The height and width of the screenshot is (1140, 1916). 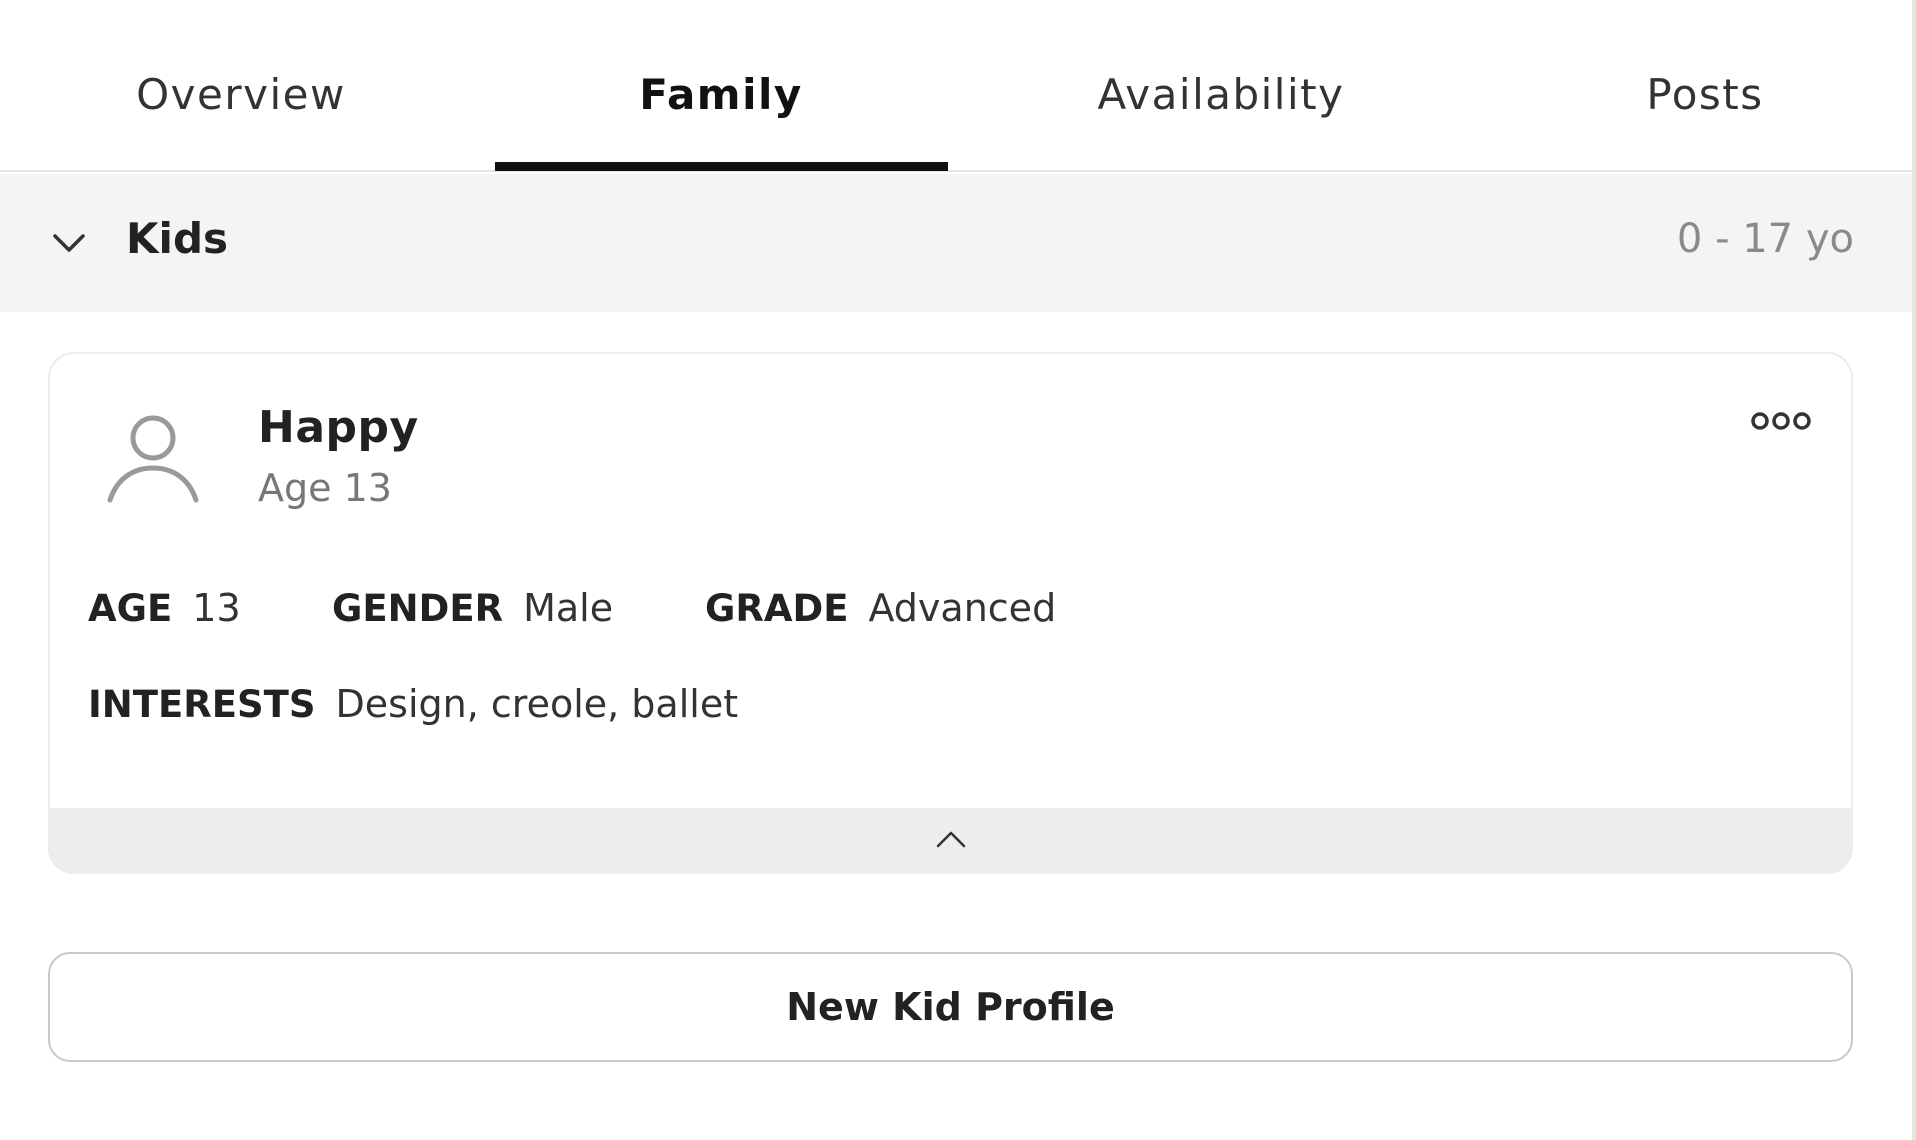 I want to click on user-silhouette-icon, so click(x=153, y=459).